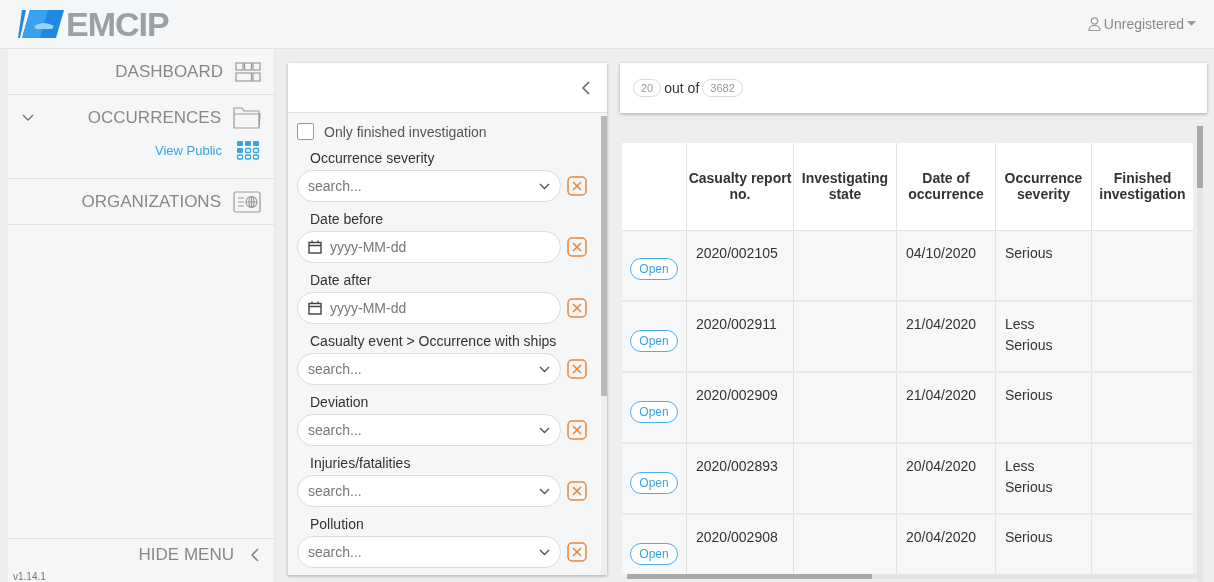  What do you see at coordinates (248, 71) in the screenshot?
I see `dashboard-icon` at bounding box center [248, 71].